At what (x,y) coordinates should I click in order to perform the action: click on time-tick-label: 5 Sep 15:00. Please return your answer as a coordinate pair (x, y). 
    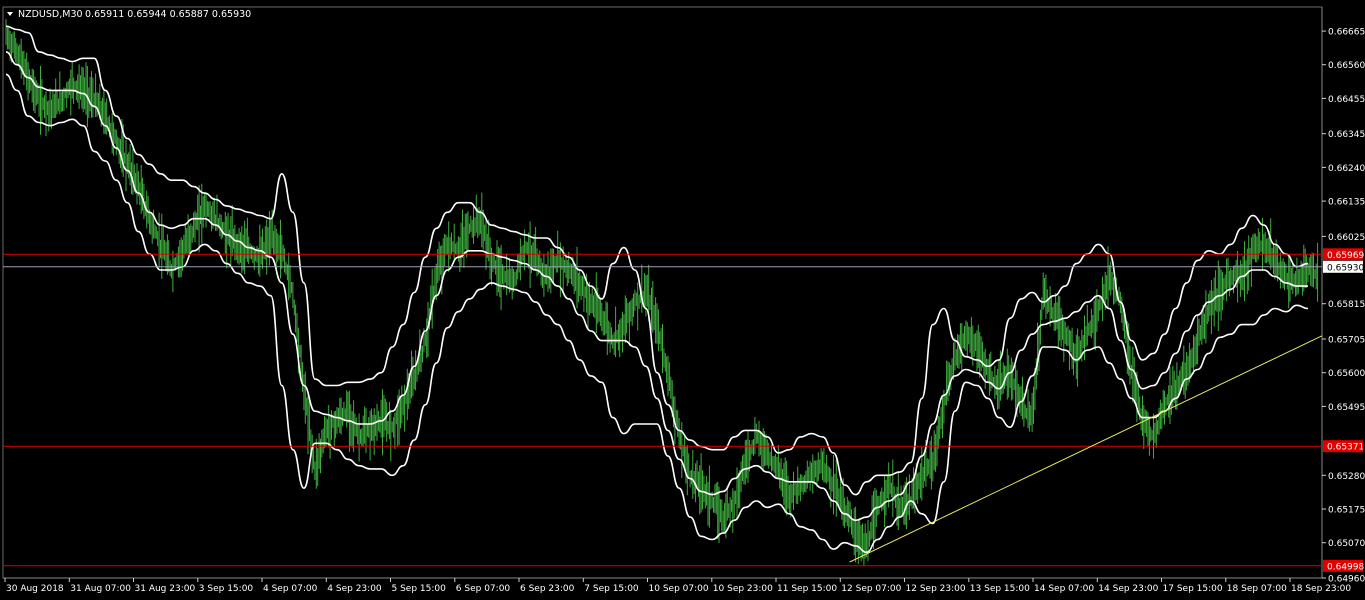
    Looking at the image, I should click on (419, 589).